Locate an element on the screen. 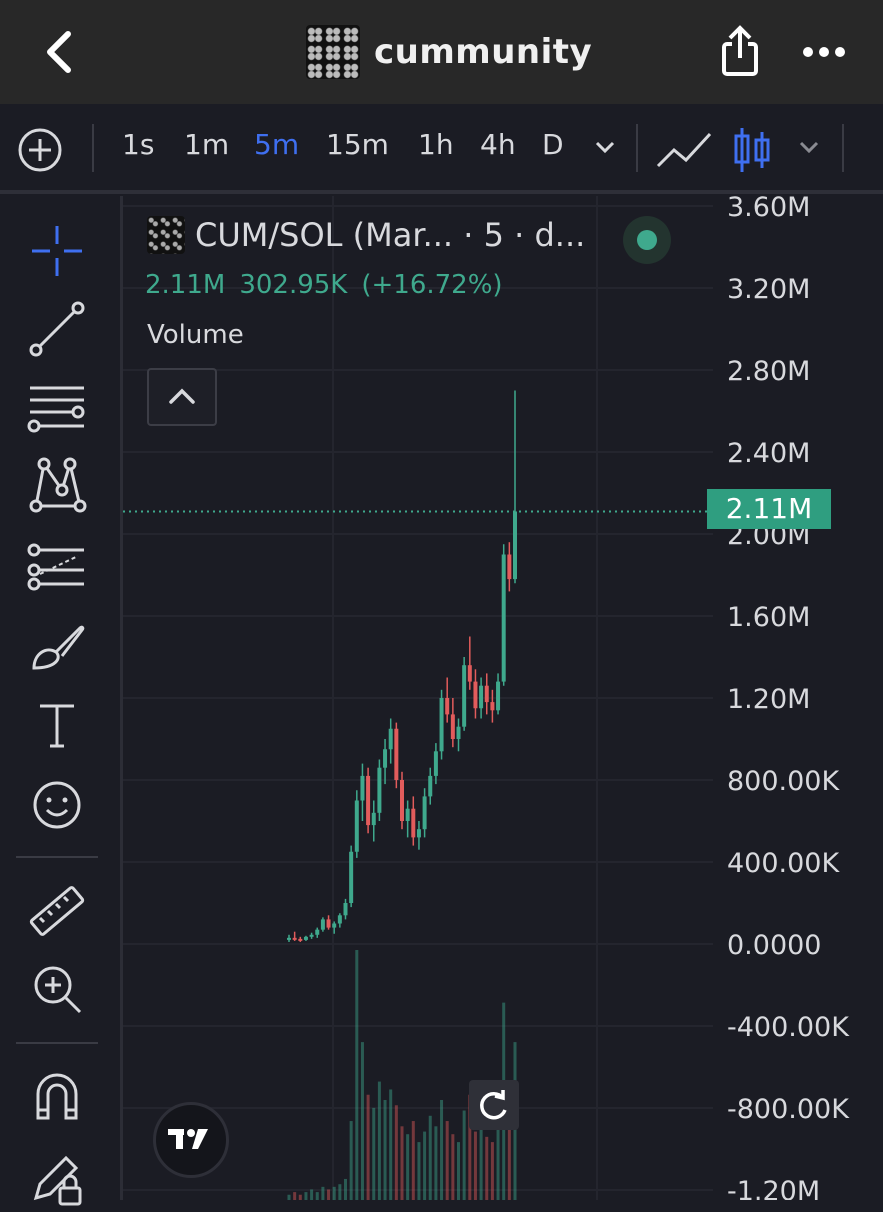 Image resolution: width=883 pixels, height=1212 pixels. interval-15m: 15m is located at coordinates (357, 144).